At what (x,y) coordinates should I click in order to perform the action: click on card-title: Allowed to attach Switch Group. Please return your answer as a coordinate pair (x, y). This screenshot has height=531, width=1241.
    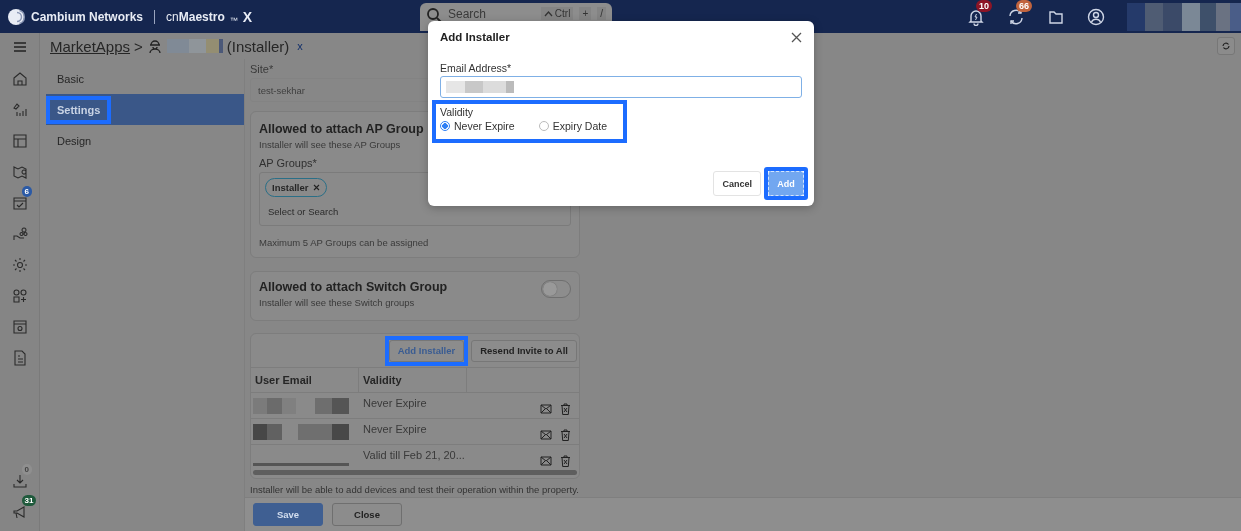
    Looking at the image, I should click on (353, 287).